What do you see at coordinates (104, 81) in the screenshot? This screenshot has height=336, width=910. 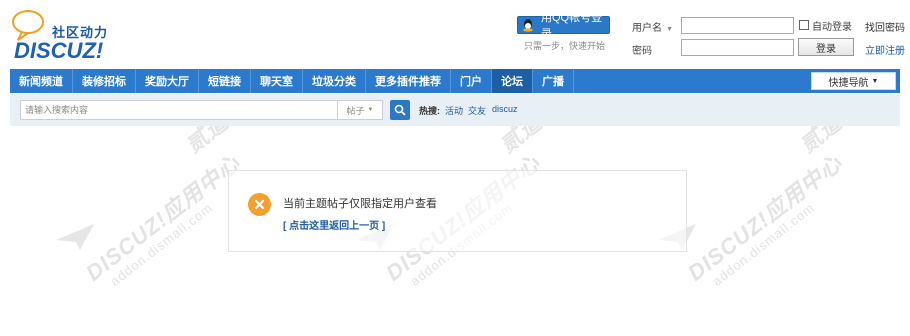 I see `nav-item-decoration-bidding: 装修招标` at bounding box center [104, 81].